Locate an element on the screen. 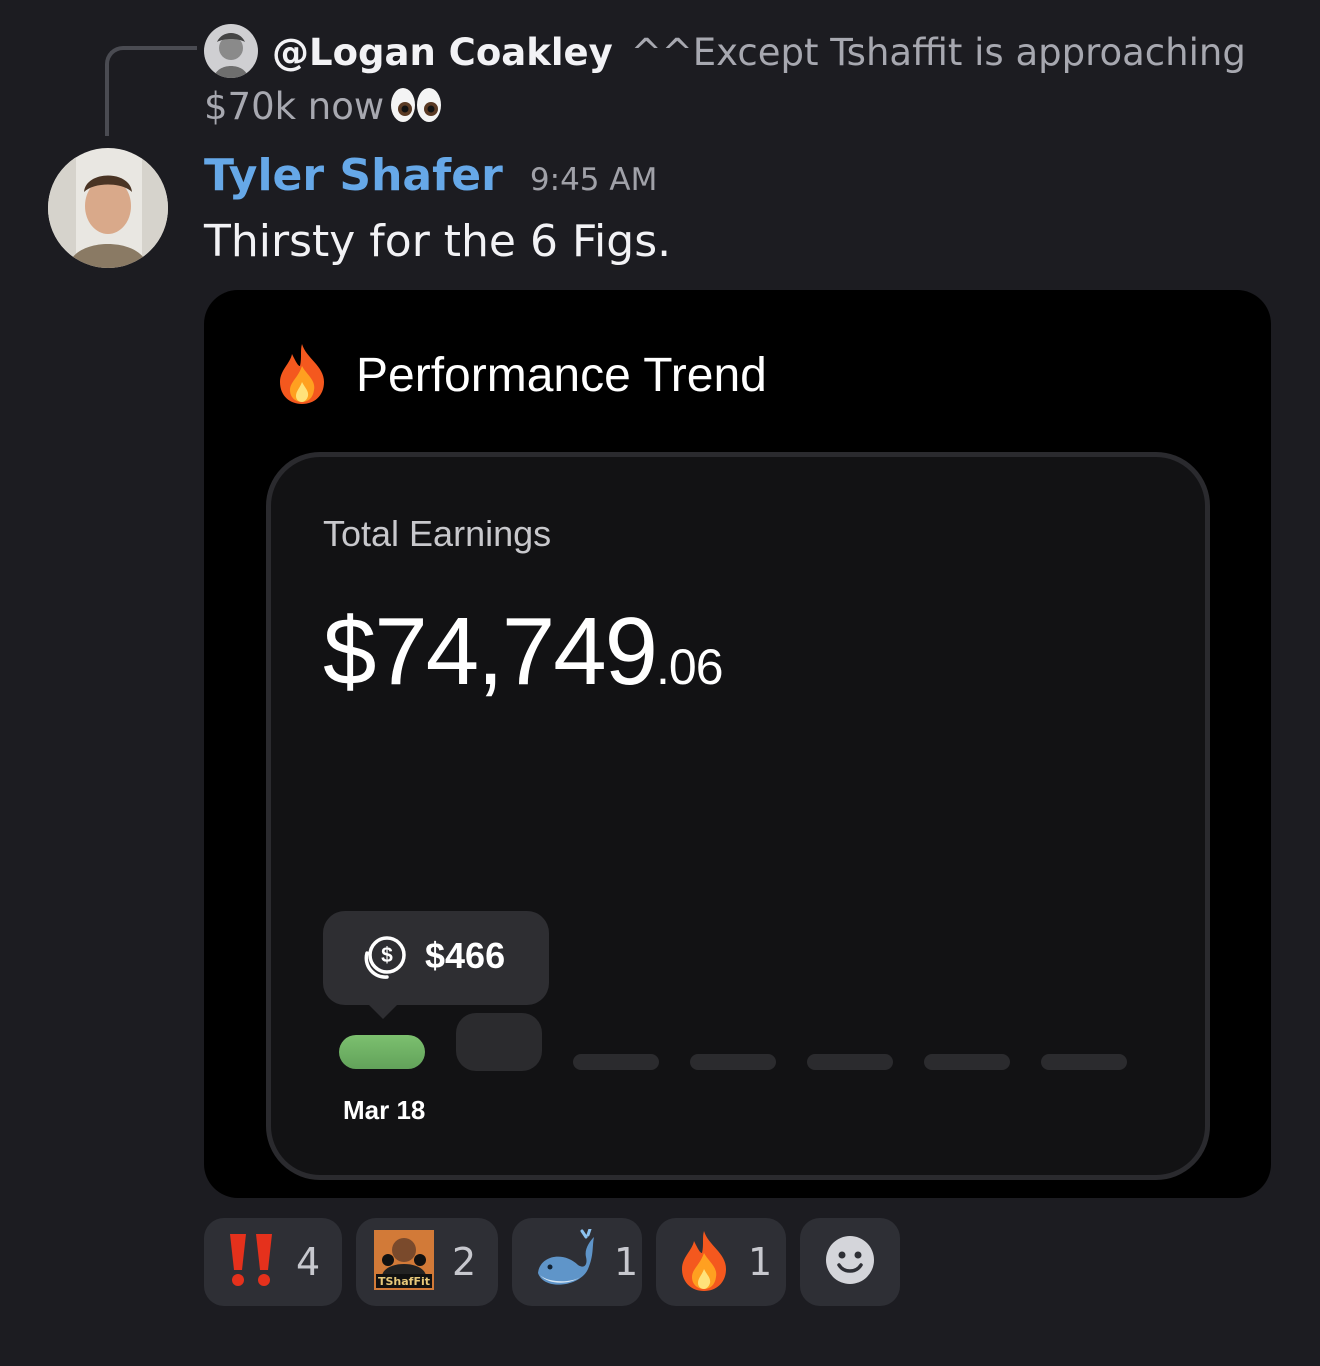 This screenshot has height=1366, width=1320. embed-title: Performance Trend is located at coordinates (561, 375).